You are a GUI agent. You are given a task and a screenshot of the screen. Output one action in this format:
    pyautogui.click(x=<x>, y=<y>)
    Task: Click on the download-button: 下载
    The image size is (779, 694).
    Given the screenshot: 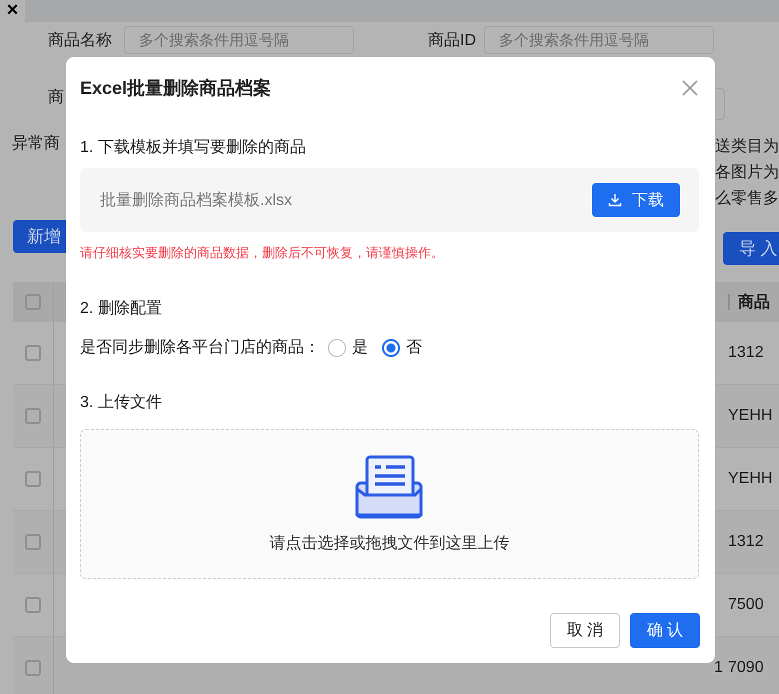 What is the action you would take?
    pyautogui.click(x=636, y=200)
    